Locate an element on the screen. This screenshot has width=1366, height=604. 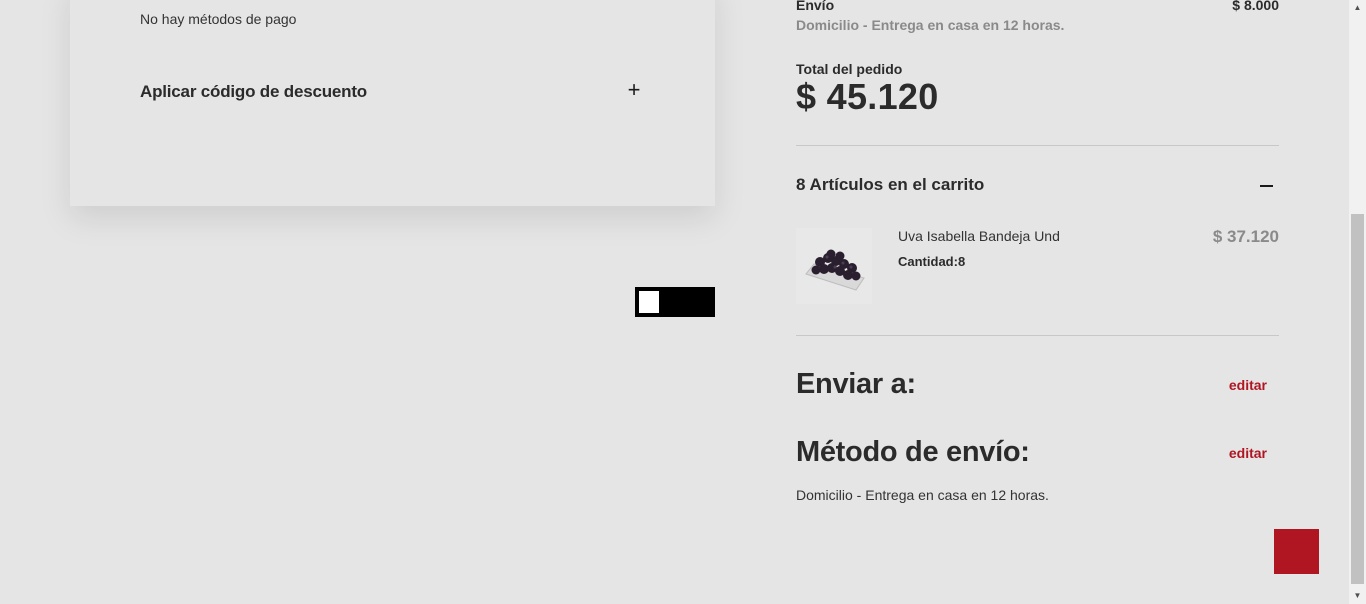
product-quantity: Cantidad:8 is located at coordinates (932, 261).